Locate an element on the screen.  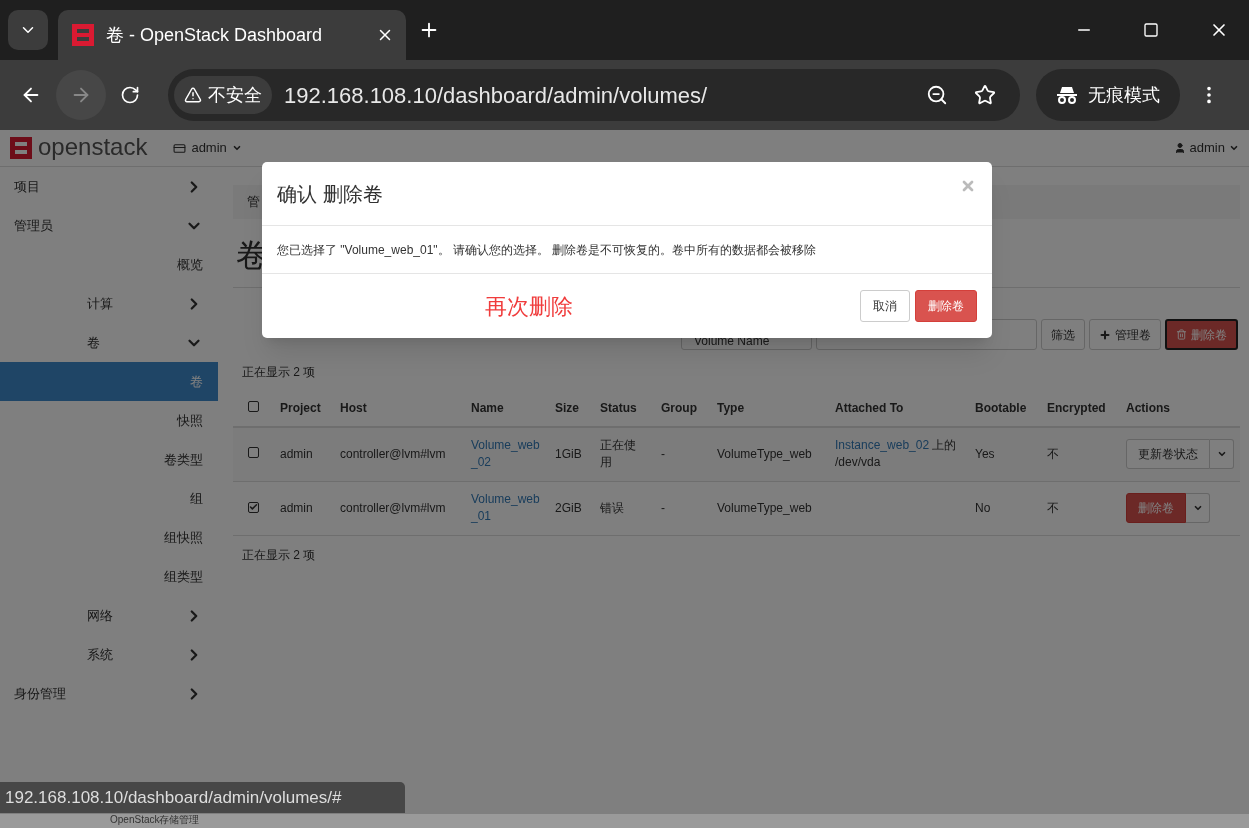
page-title: 卷 is located at coordinates (252, 255).